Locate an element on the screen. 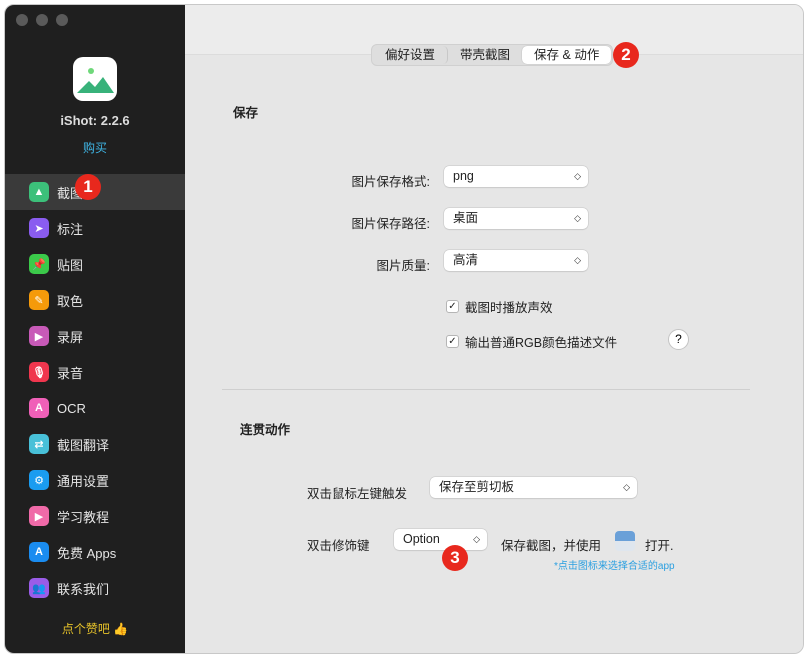  tab-preferences: 偏好设置 is located at coordinates (411, 55).